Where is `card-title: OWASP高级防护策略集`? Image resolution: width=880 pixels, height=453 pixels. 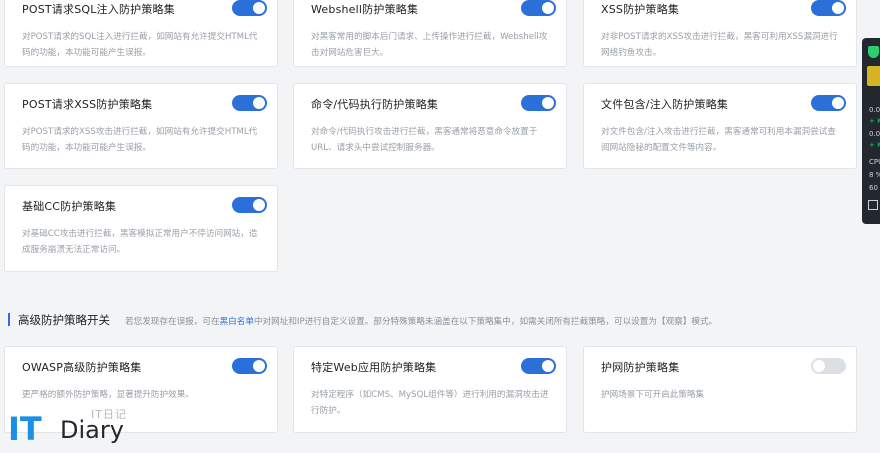
card-title: OWASP高级防护策略集 is located at coordinates (82, 367).